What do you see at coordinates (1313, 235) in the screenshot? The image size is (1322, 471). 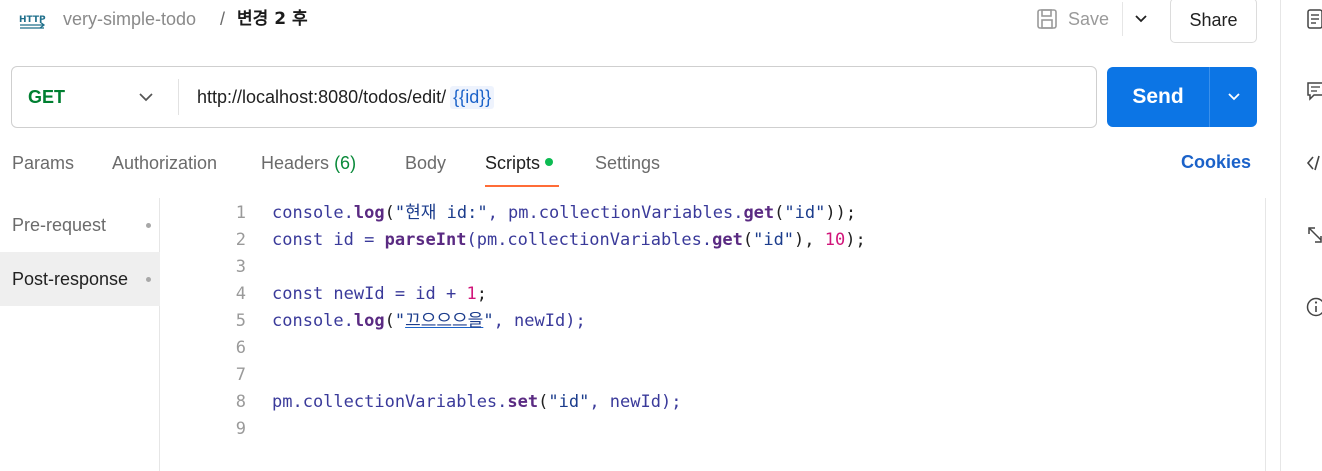 I see `related-requests-icon` at bounding box center [1313, 235].